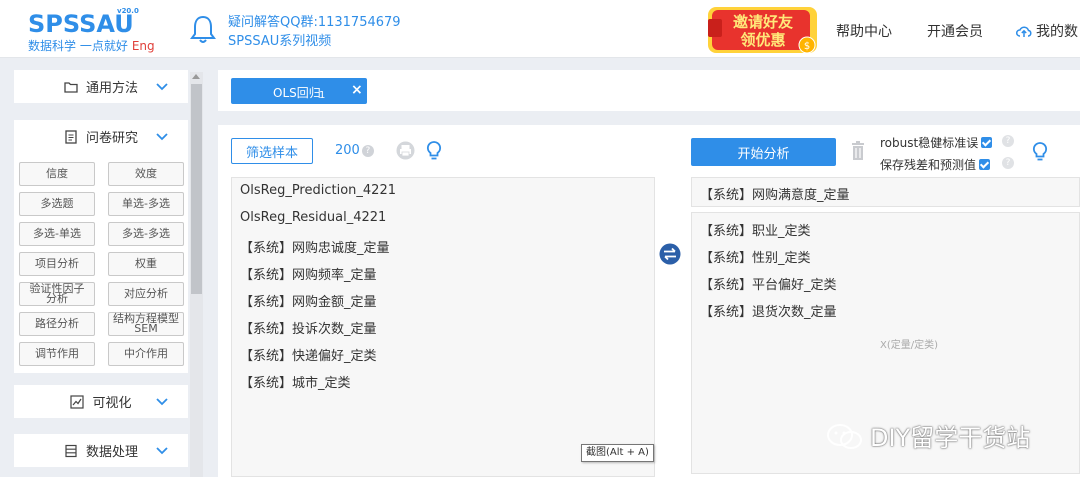 The width and height of the screenshot is (1080, 477). I want to click on section-visual-label: 可视化, so click(112, 403).